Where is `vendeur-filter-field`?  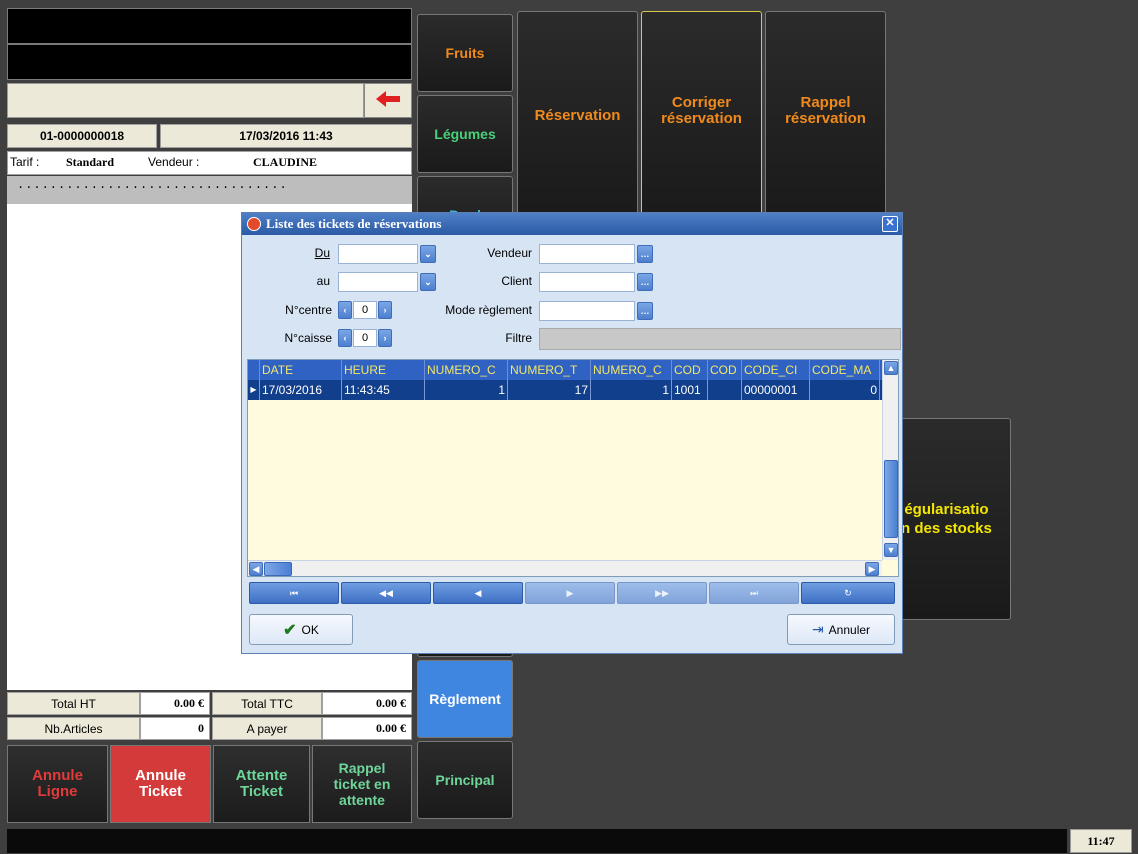 vendeur-filter-field is located at coordinates (587, 254).